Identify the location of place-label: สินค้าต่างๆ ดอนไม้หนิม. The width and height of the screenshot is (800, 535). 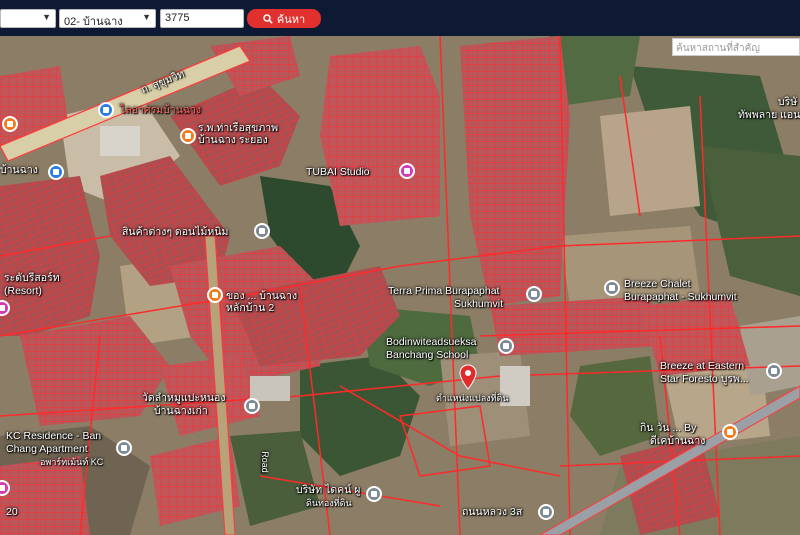
(175, 232).